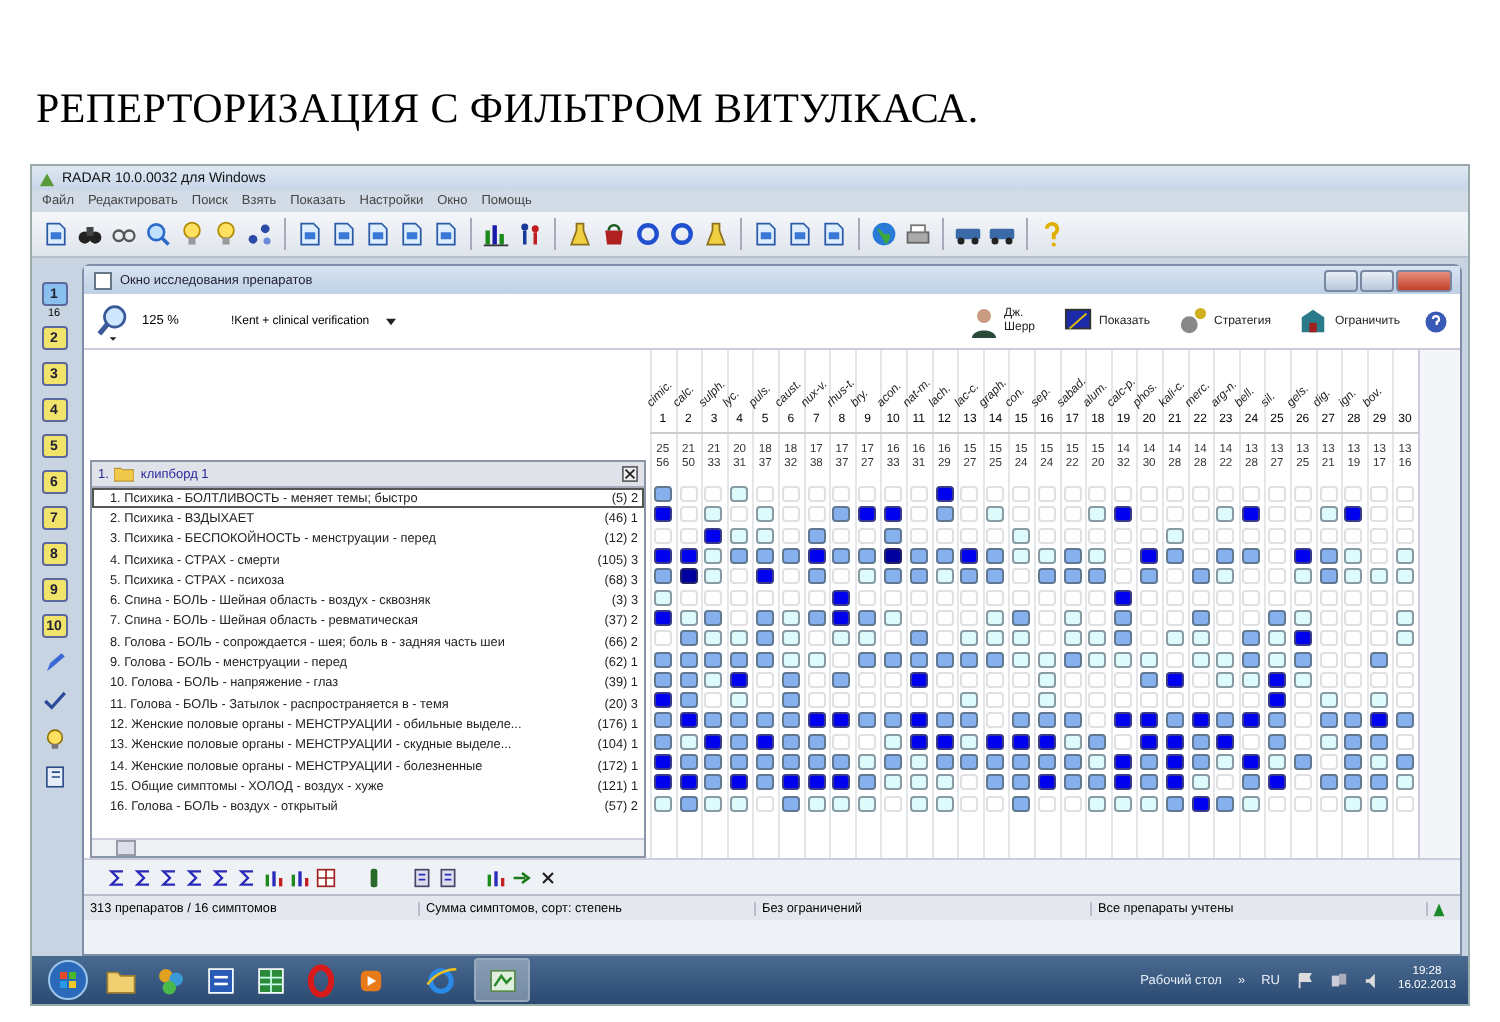 The height and width of the screenshot is (1022, 1500). Describe the element at coordinates (271, 980) in the screenshot. I see `spreadsheet-icon` at that location.